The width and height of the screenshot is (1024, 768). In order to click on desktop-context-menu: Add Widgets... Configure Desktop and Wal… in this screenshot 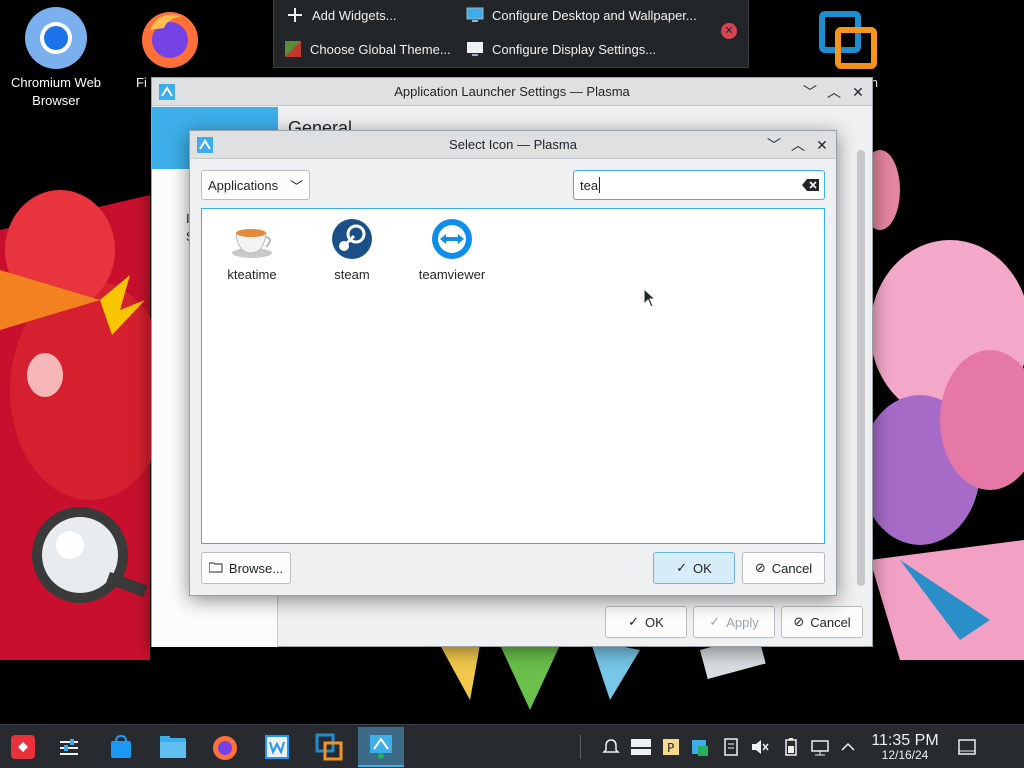, I will do `click(511, 34)`.